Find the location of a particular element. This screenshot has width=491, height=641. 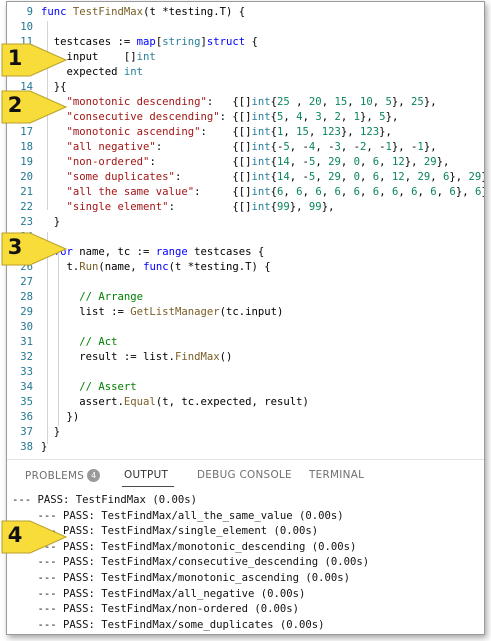

problems-count-badge: 4 is located at coordinates (94, 475).